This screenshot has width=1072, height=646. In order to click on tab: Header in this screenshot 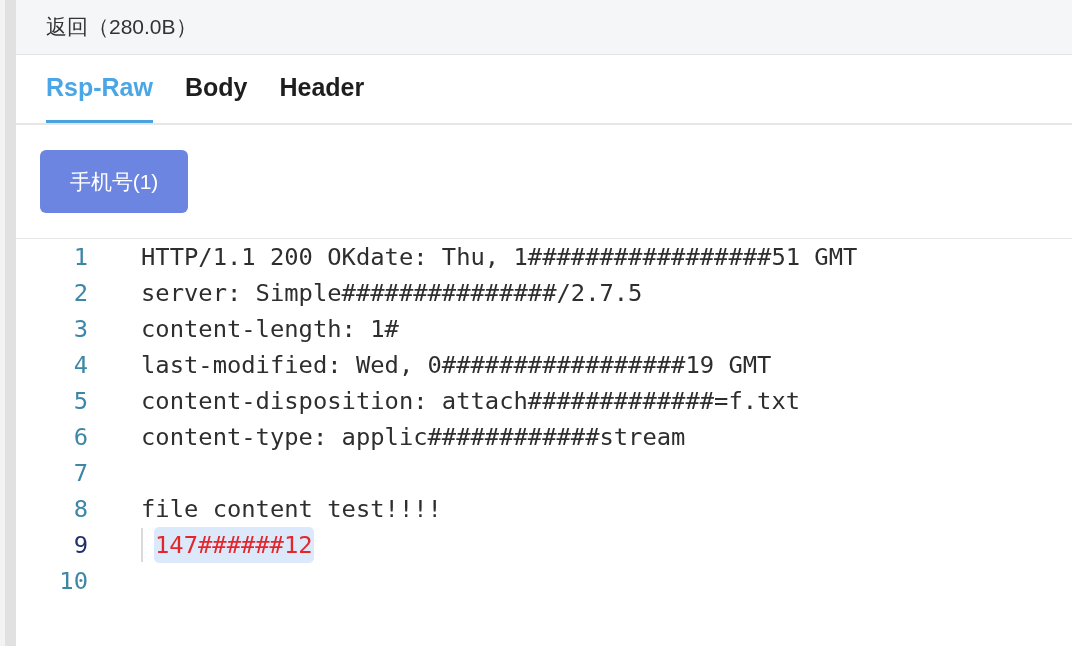, I will do `click(322, 89)`.